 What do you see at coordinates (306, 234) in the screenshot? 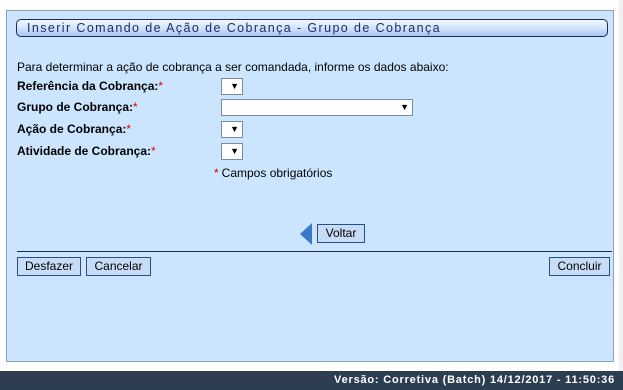
I see `arrow-left-icon` at bounding box center [306, 234].